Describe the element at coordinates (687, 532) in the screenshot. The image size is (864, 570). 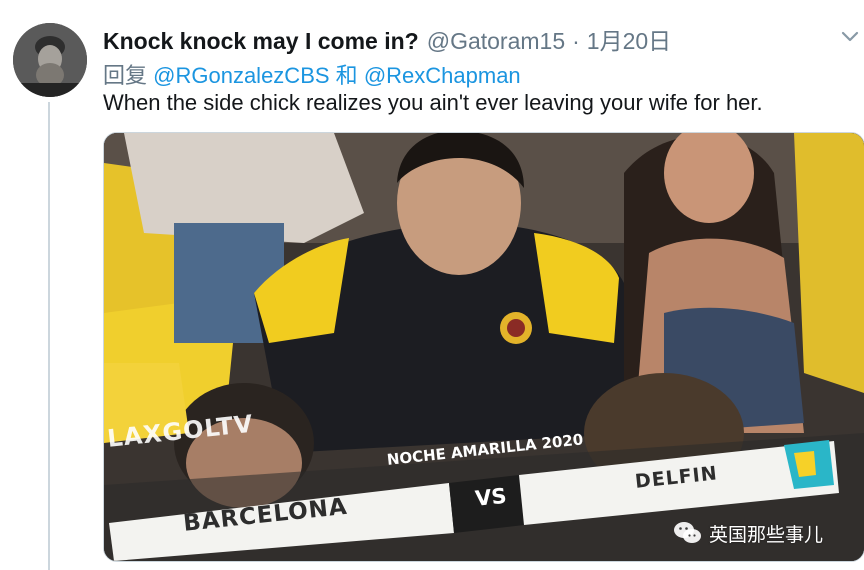
I see `wechat-icon` at that location.